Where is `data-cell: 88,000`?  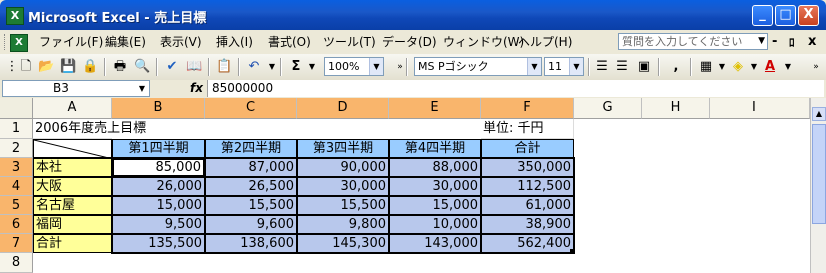 data-cell: 88,000 is located at coordinates (435, 167).